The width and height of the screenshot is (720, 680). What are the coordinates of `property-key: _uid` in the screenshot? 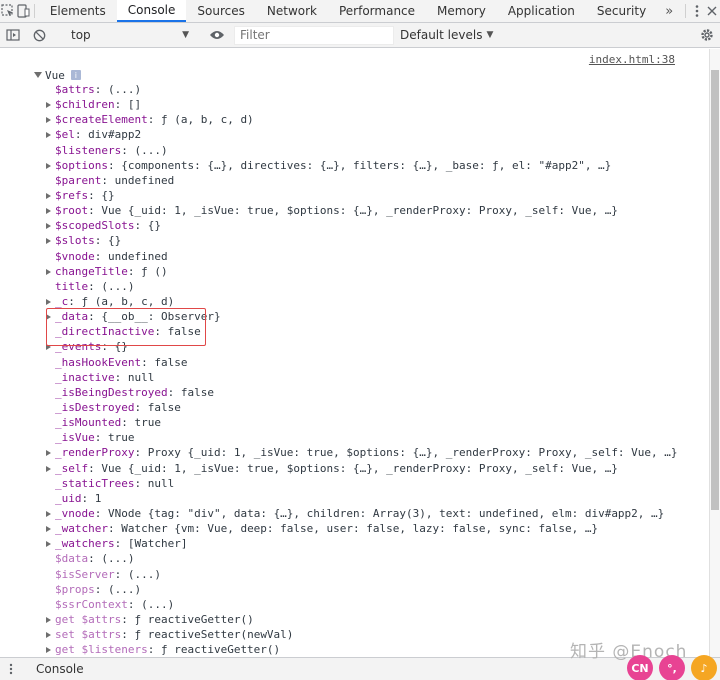 It's located at (68, 498).